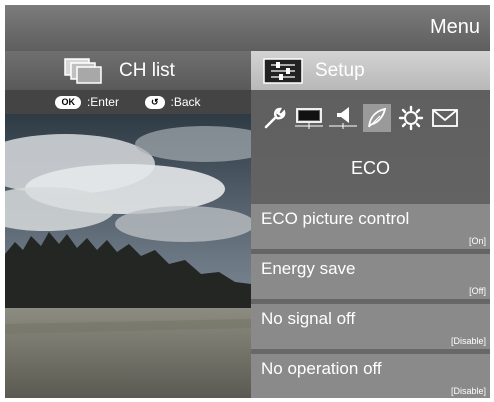 This screenshot has height=402, width=494. I want to click on setting-label: ECO picture control, so click(335, 218).